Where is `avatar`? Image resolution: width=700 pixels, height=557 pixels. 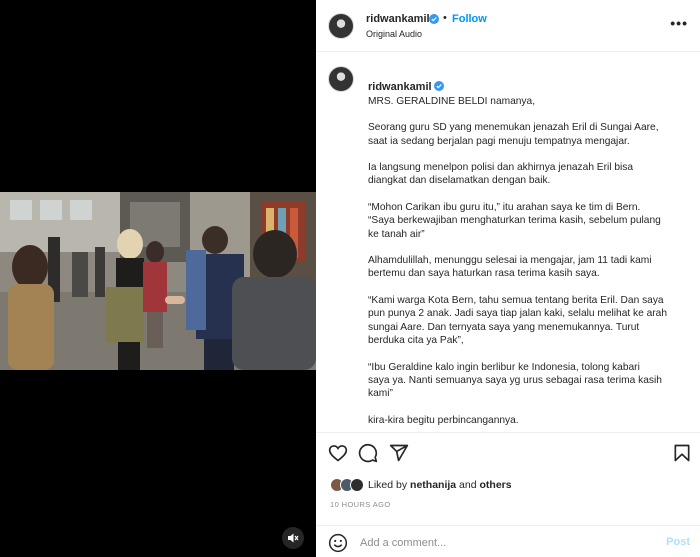
avatar is located at coordinates (341, 26).